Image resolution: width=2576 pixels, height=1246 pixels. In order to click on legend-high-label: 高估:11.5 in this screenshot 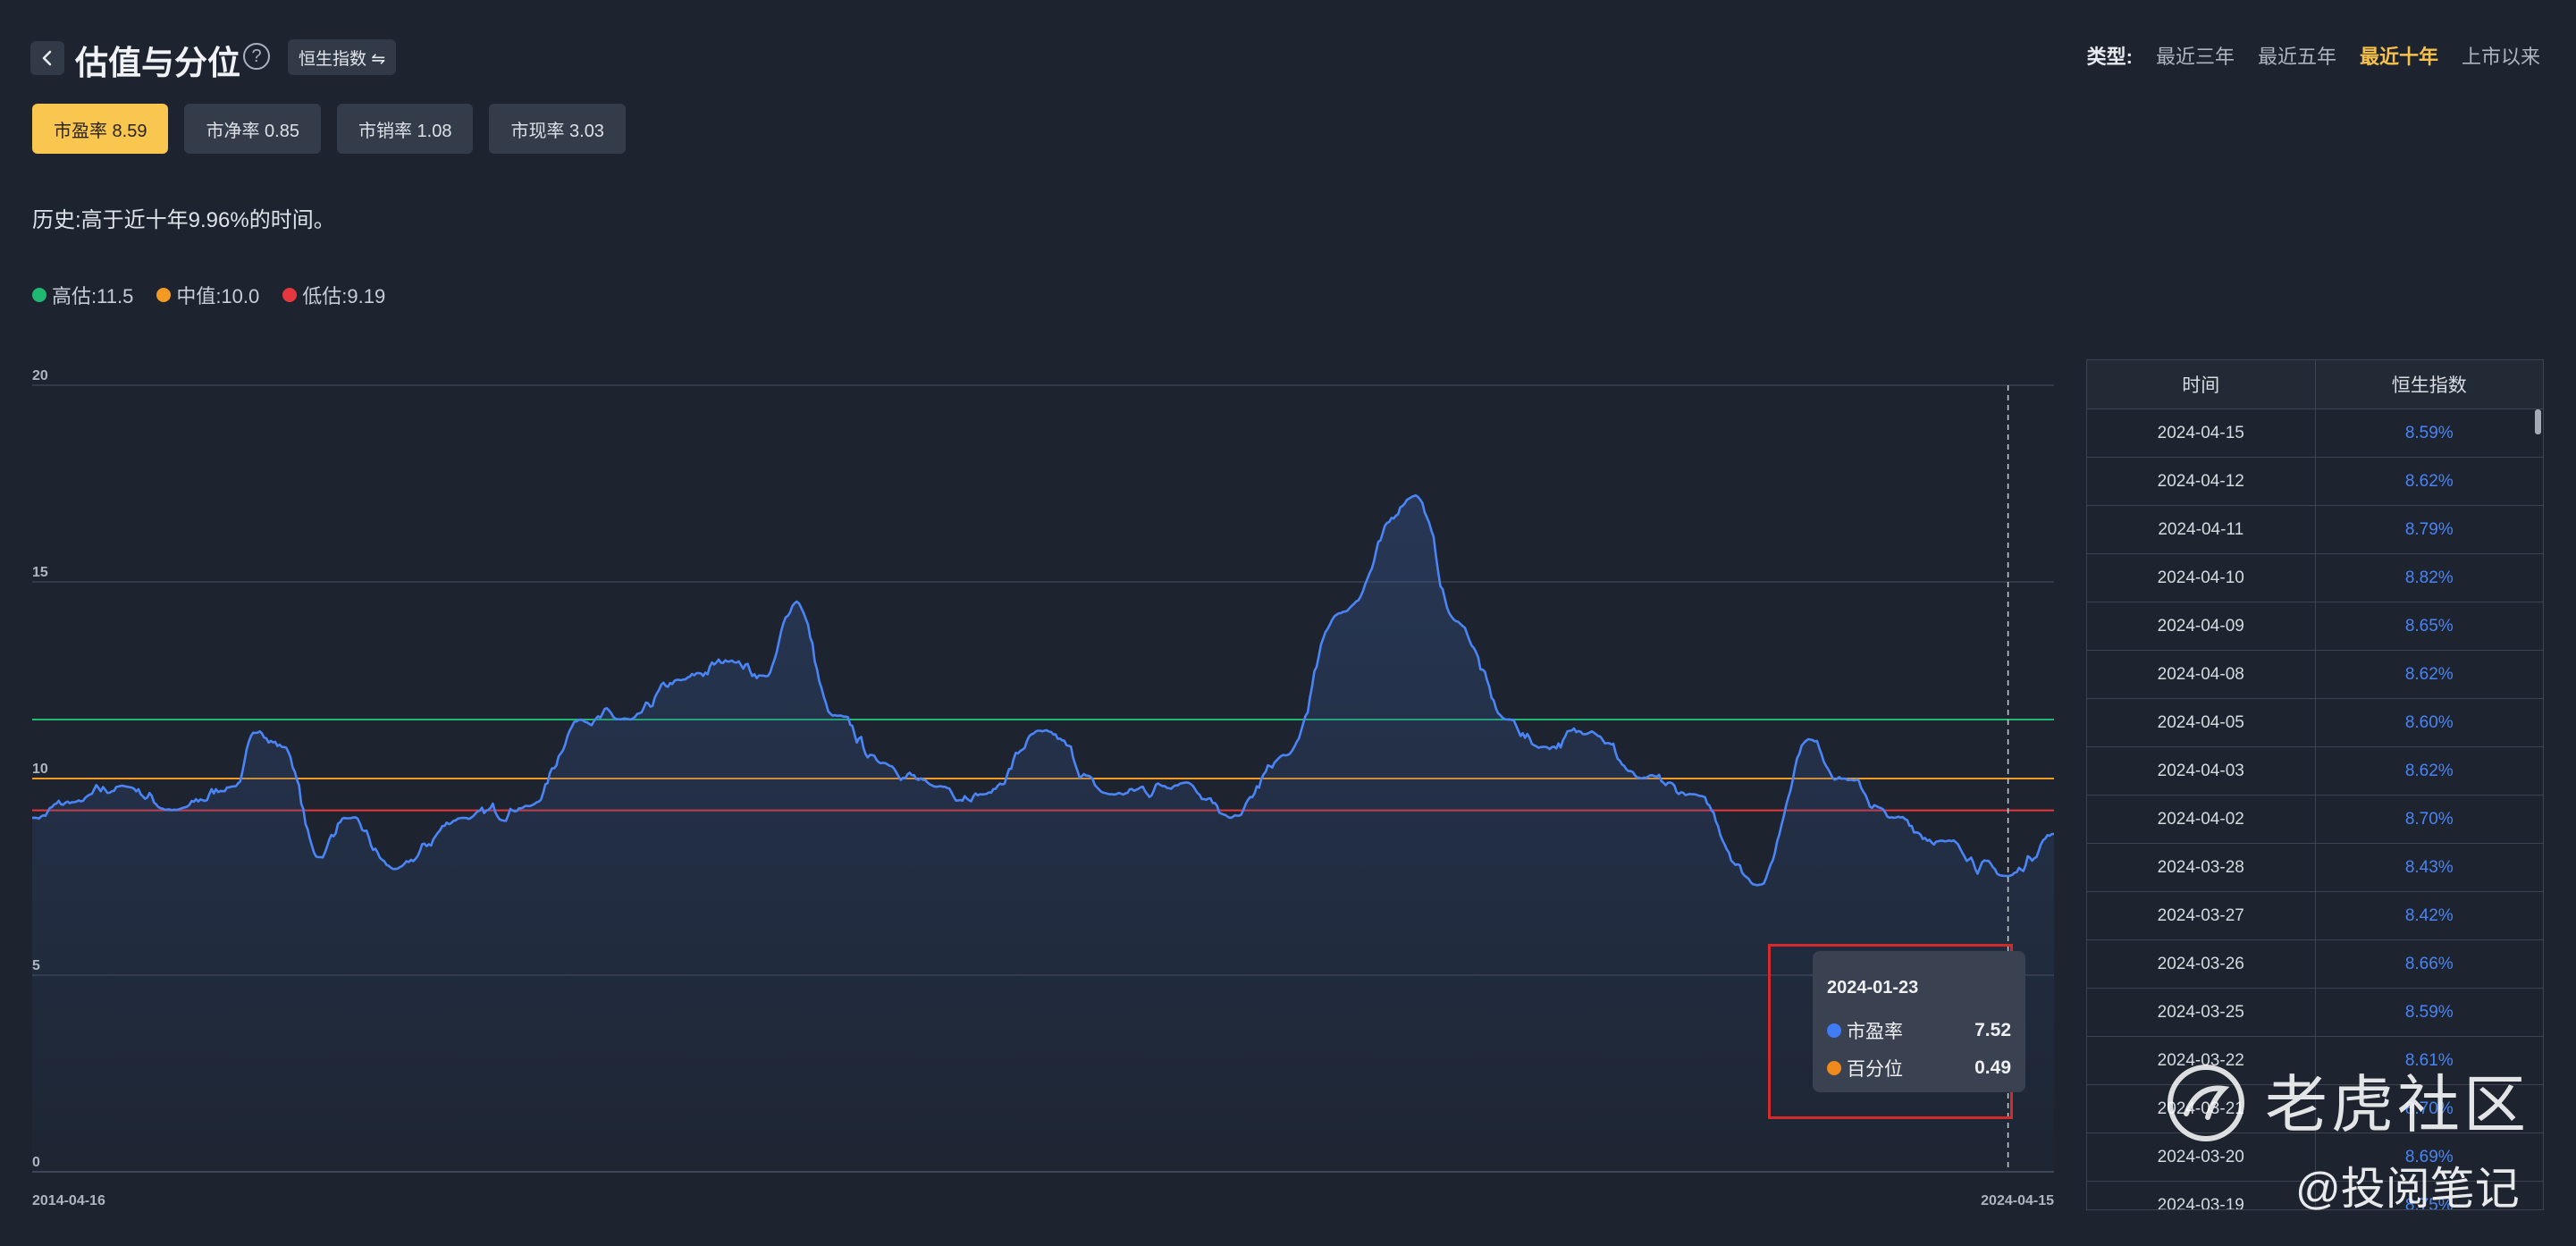, I will do `click(93, 296)`.